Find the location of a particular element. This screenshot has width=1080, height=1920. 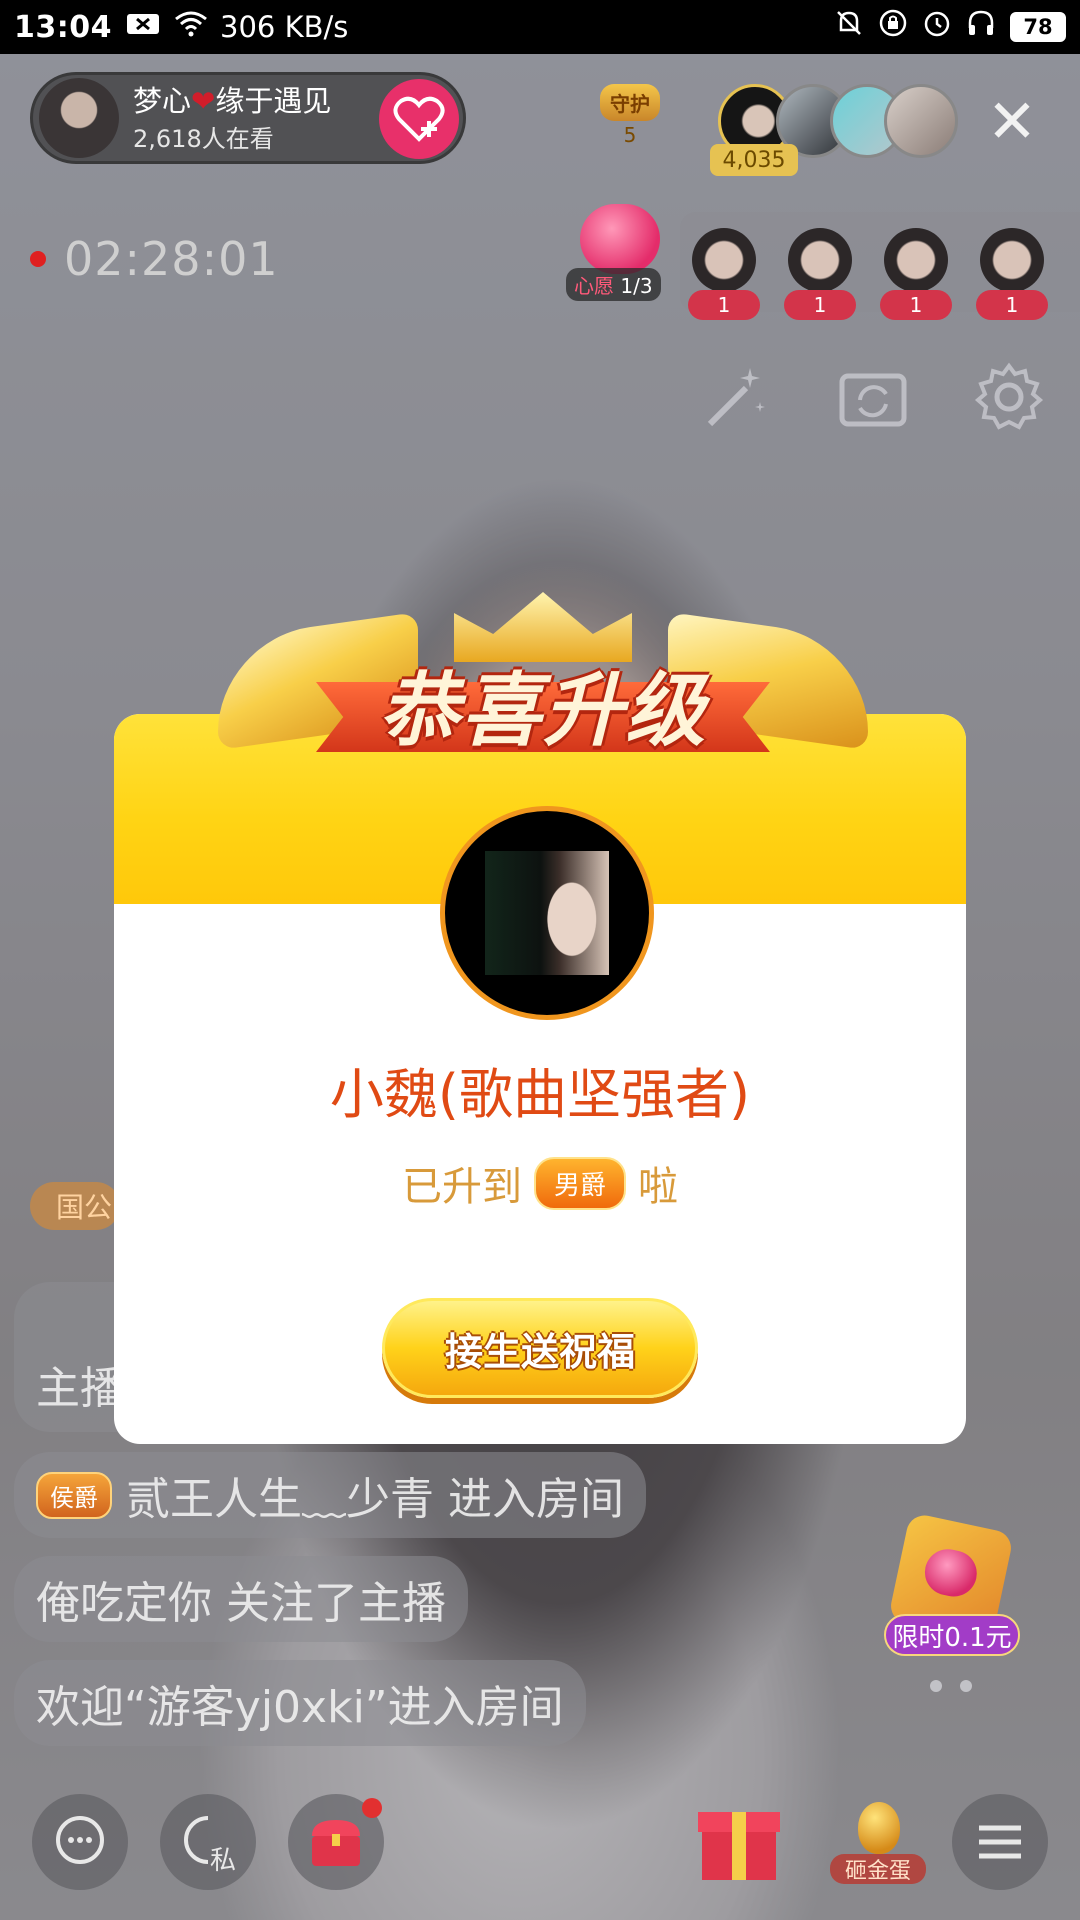

host-name-part1: 梦心 is located at coordinates (162, 100).